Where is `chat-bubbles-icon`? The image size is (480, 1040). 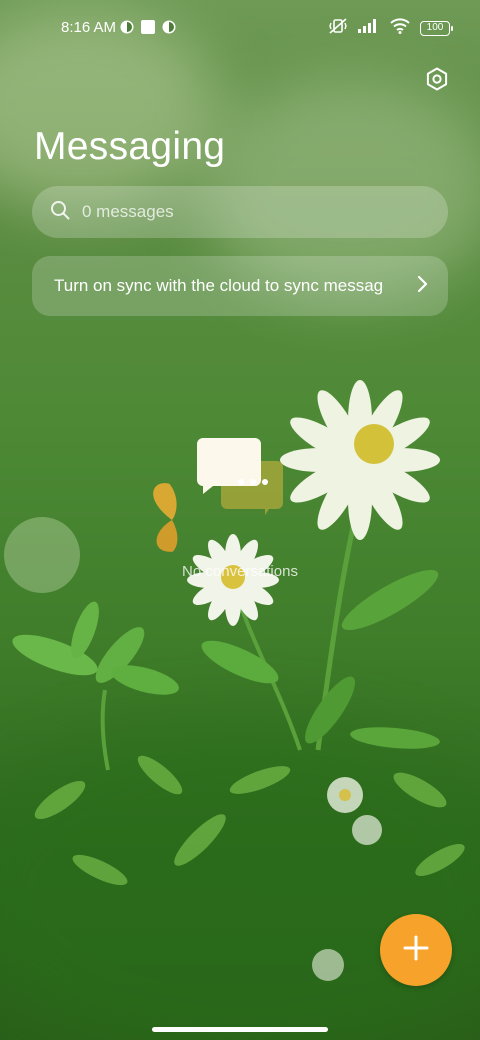
chat-bubbles-icon is located at coordinates (242, 476).